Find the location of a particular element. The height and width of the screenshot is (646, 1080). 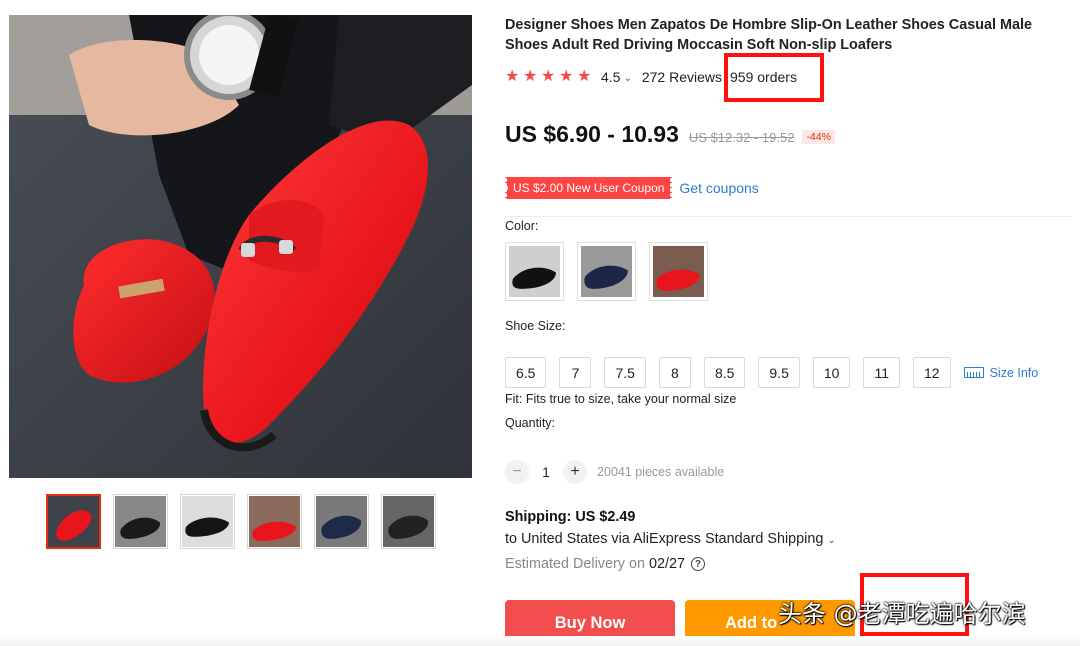

coupon-row: US $2.00 New User Coupon Get coupons is located at coordinates (630, 188).